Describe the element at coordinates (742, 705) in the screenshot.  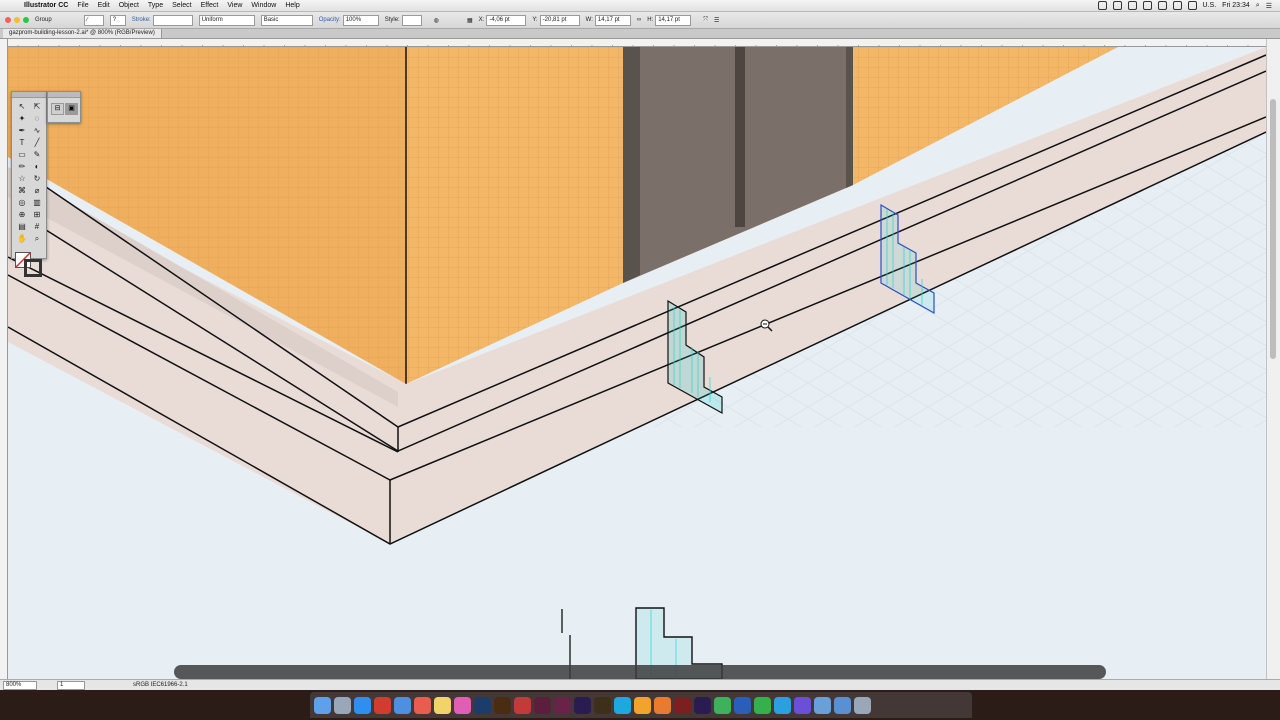
I see `dock-word-icon` at that location.